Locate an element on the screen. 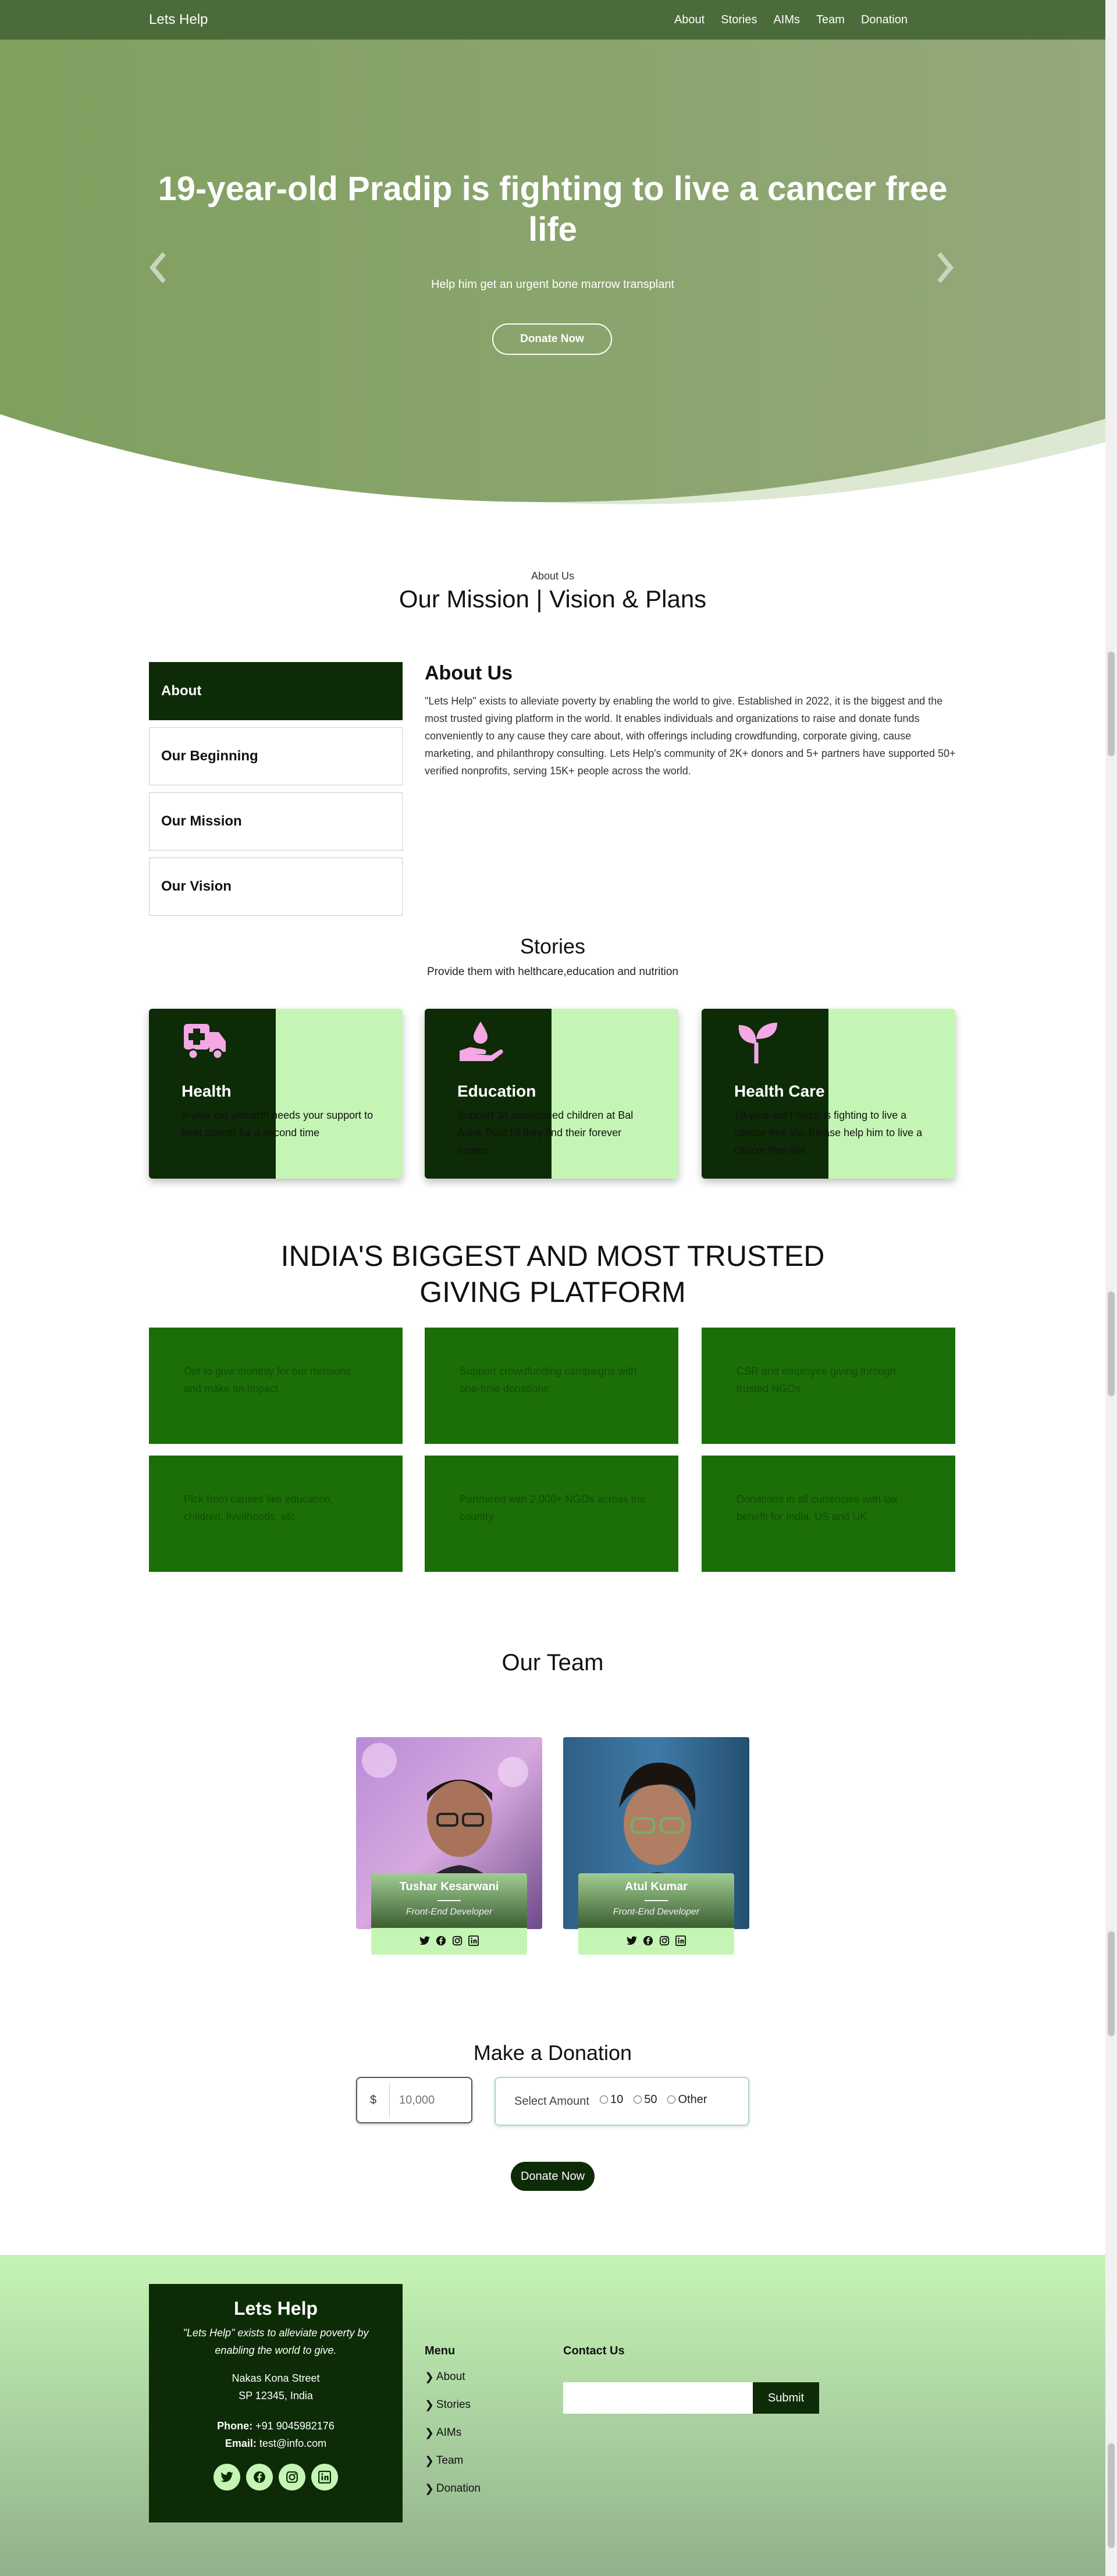 This screenshot has height=2576, width=1117. story-title: Health is located at coordinates (207, 1091).